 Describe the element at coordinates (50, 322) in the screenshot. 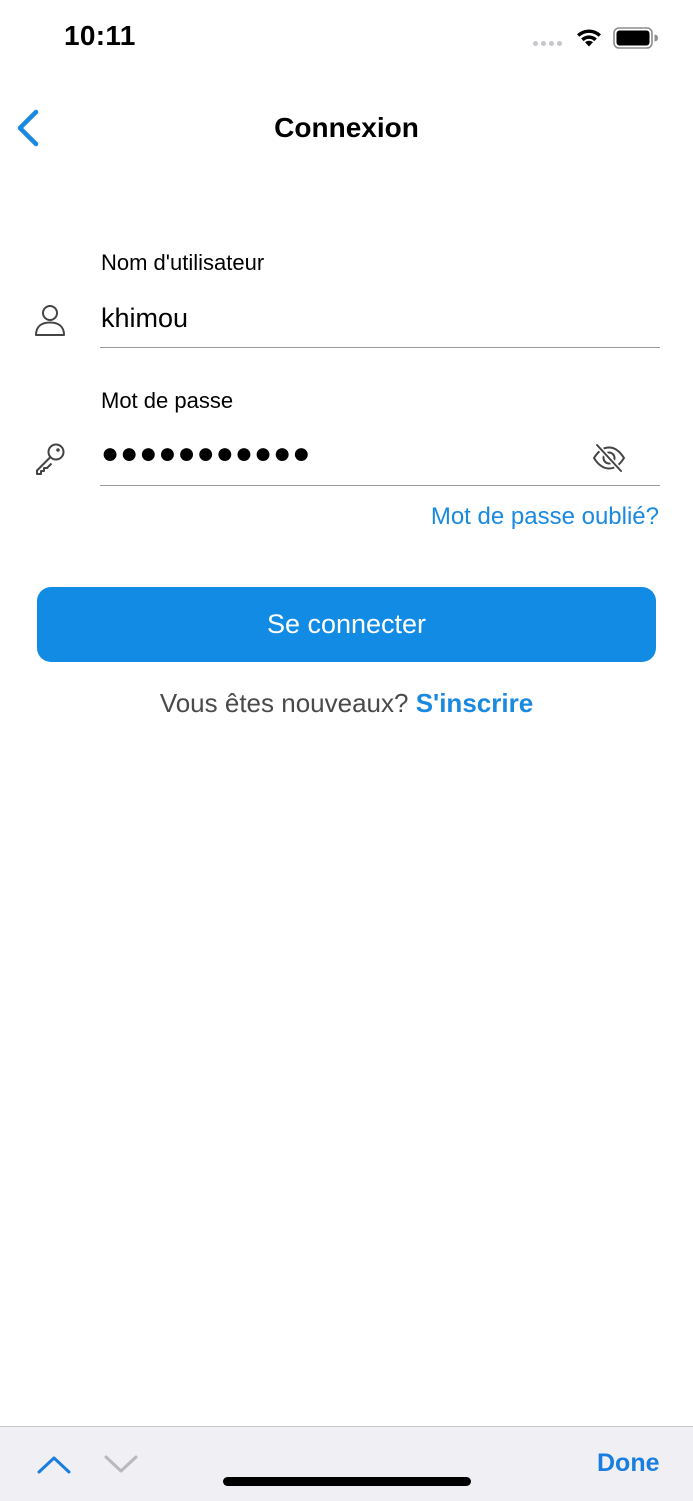

I see `person-icon` at that location.